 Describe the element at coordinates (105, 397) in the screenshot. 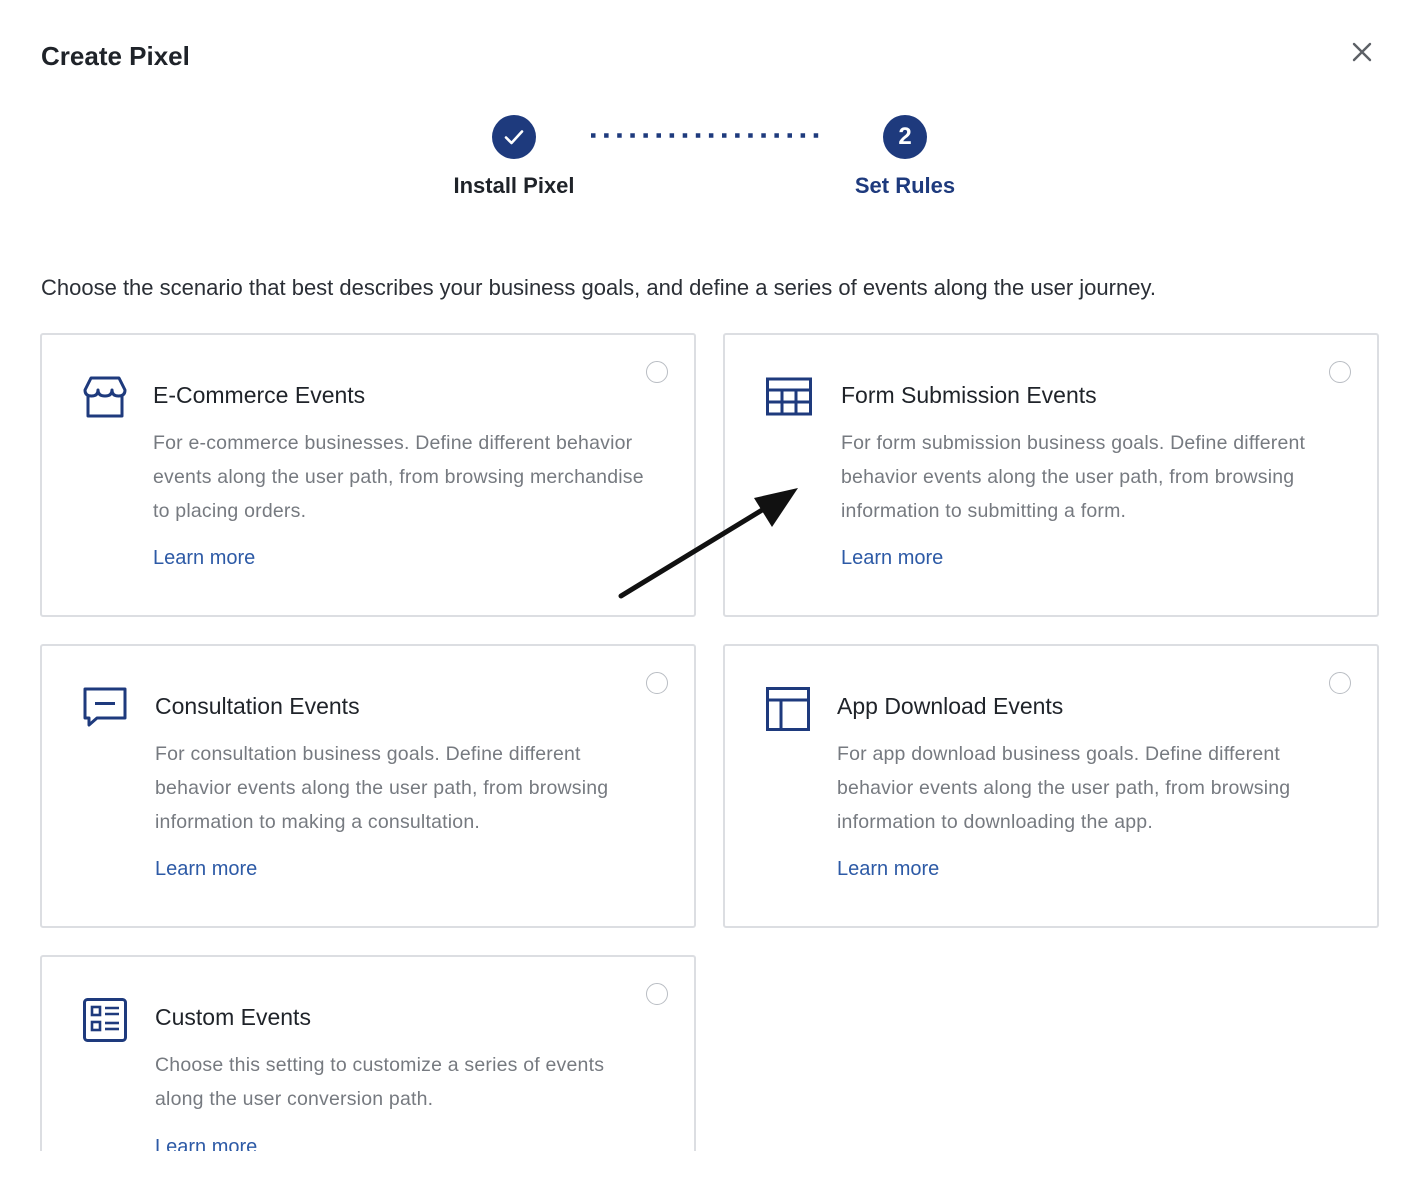

I see `store-icon` at that location.